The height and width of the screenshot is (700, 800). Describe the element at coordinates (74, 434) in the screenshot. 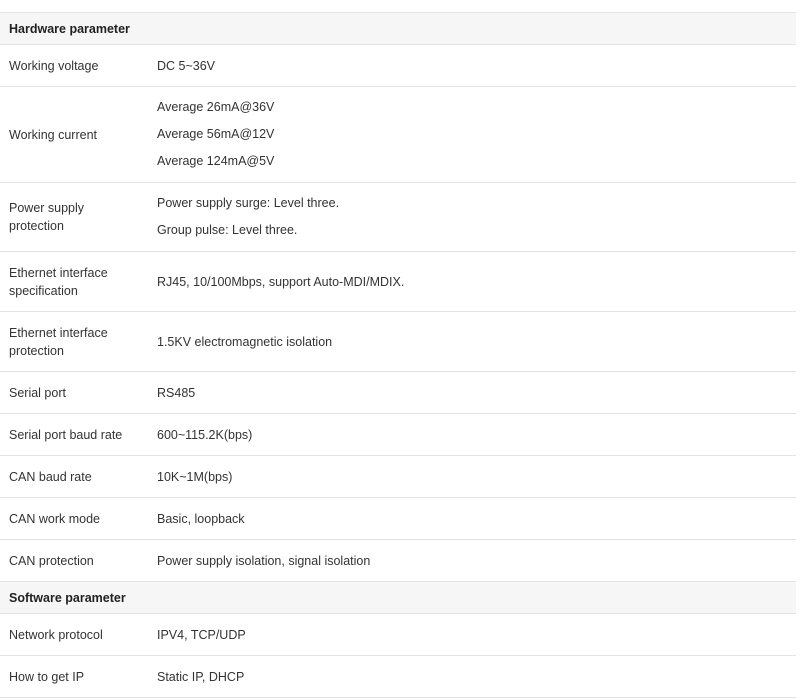

I see `param-name: Serial port baud rate` at that location.